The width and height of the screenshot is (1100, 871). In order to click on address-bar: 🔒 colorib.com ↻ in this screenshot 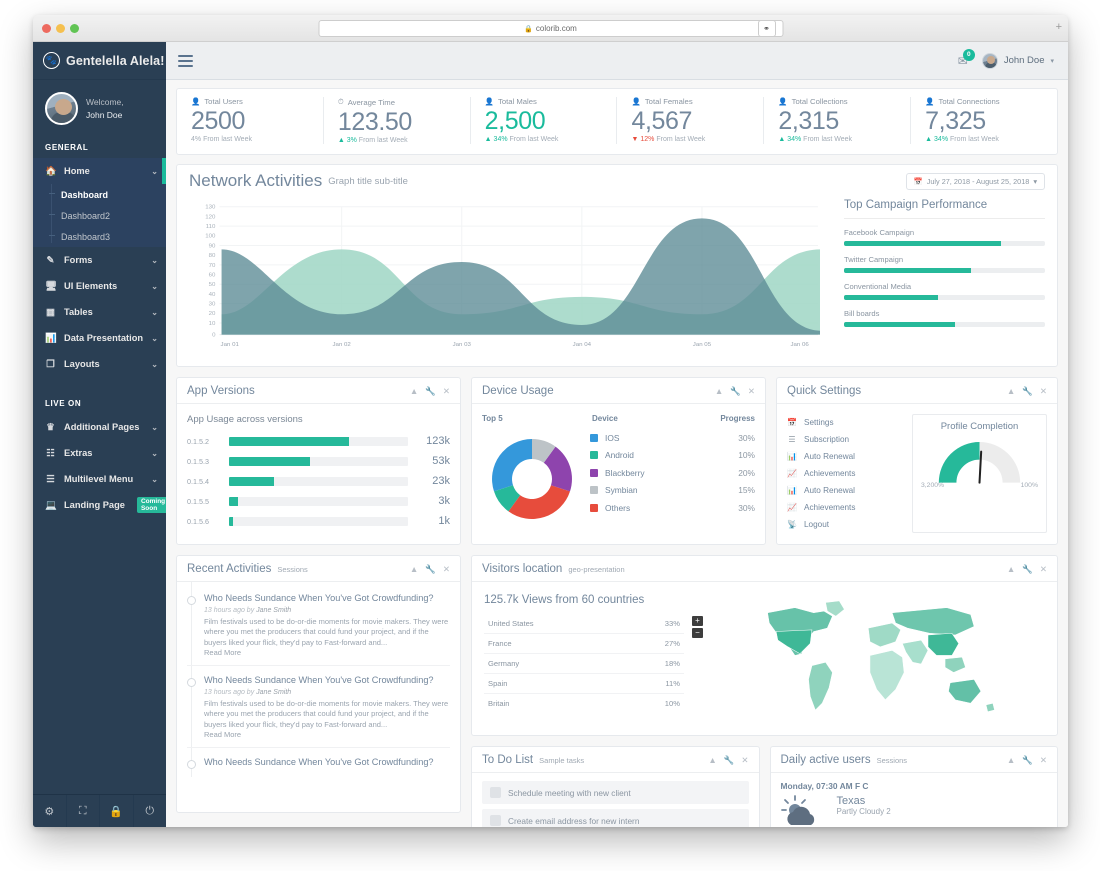, I will do `click(550, 28)`.